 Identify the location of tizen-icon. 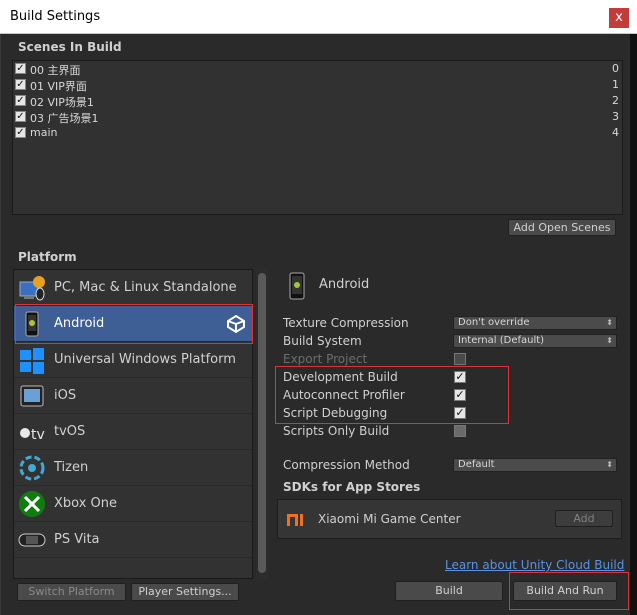
(32, 468).